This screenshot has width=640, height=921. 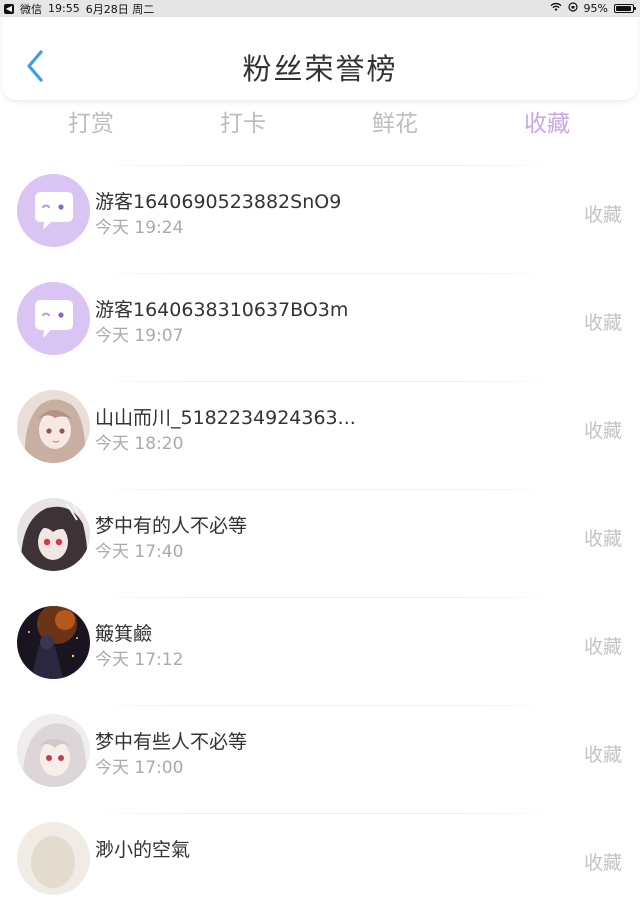 I want to click on timestamp: 今天 19:24, so click(x=139, y=228).